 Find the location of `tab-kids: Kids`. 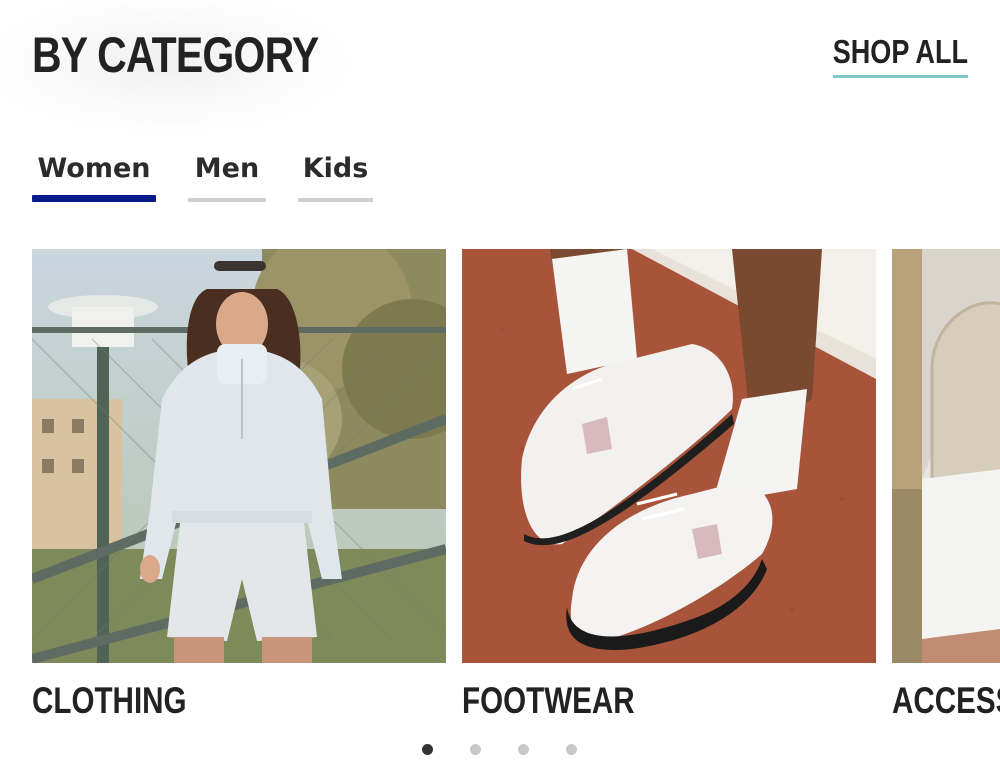

tab-kids: Kids is located at coordinates (335, 175).